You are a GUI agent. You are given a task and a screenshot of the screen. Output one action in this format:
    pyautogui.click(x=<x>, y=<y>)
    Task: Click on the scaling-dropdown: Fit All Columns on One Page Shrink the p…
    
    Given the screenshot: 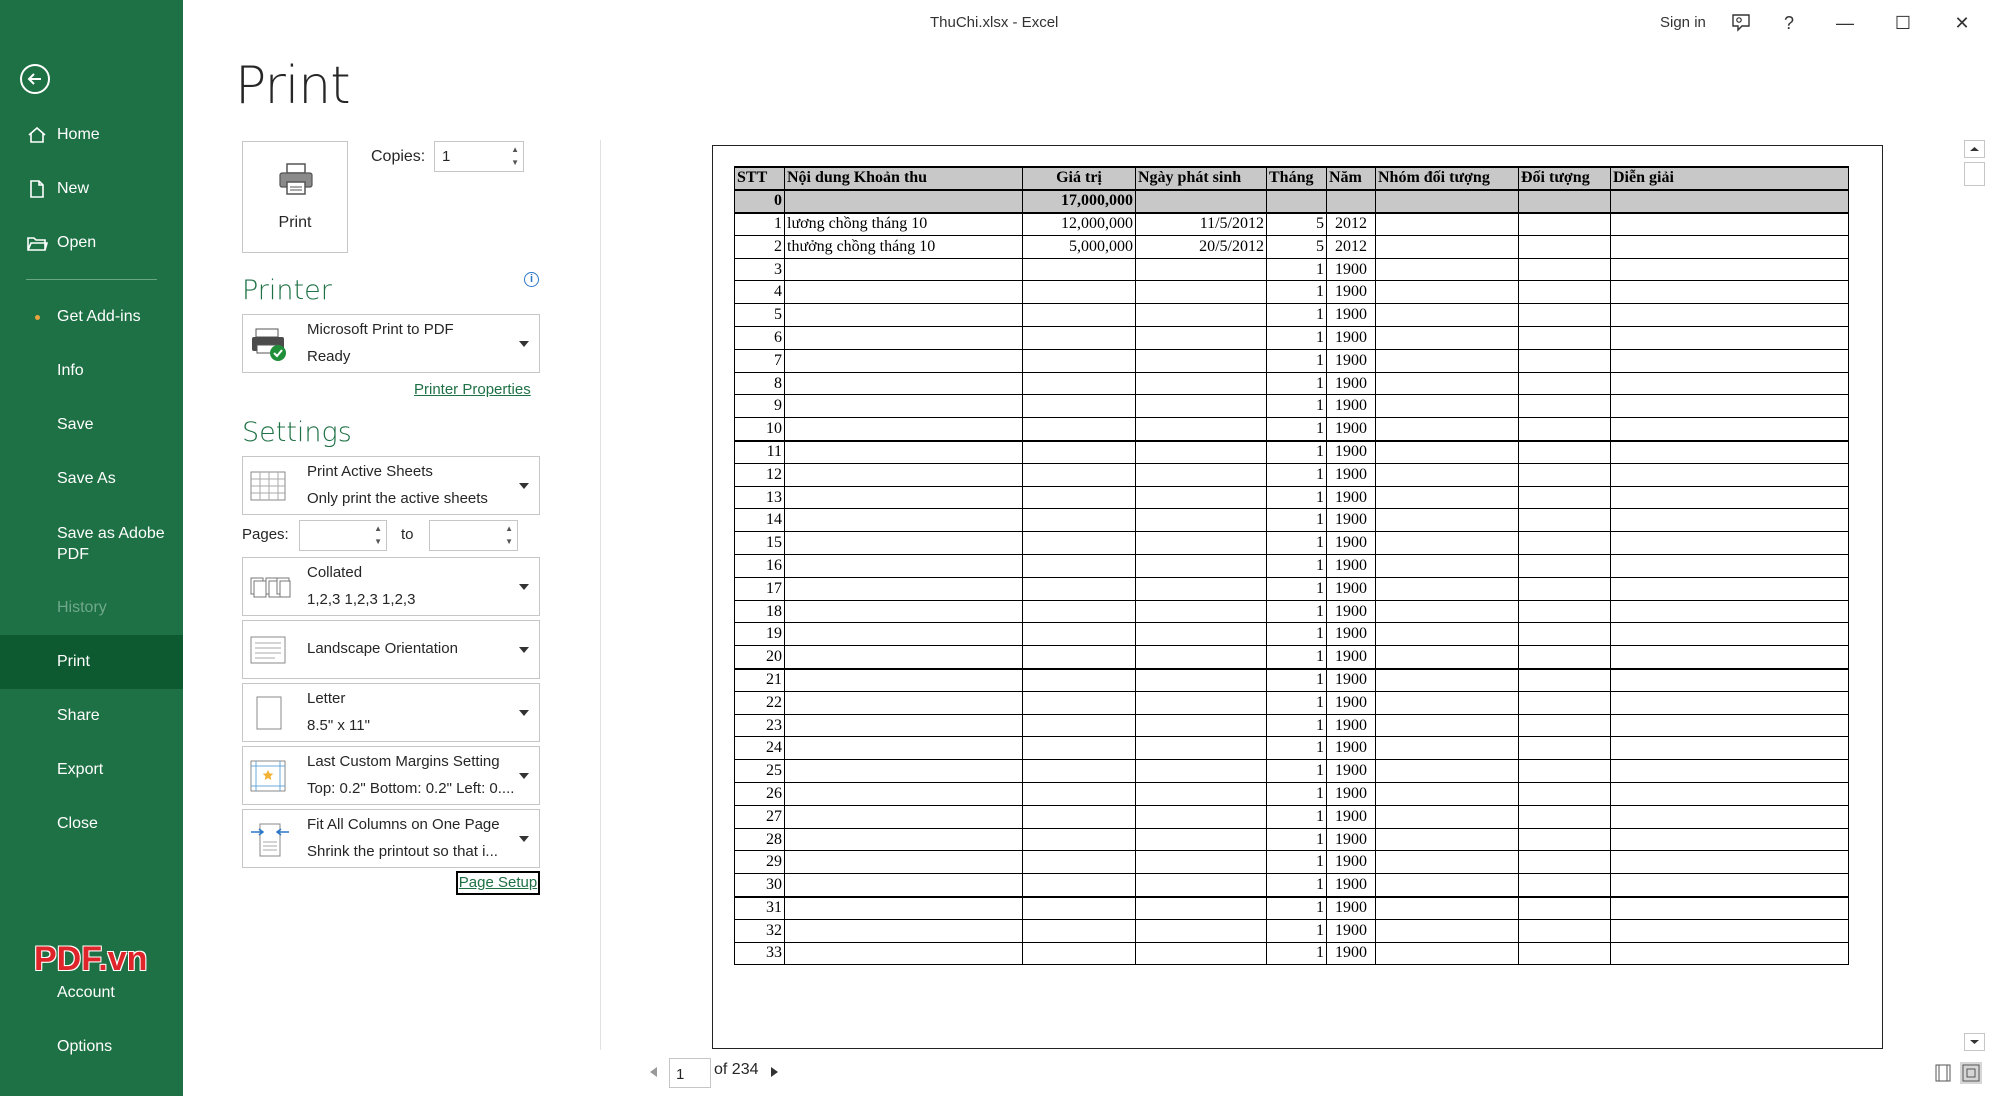 What is the action you would take?
    pyautogui.click(x=391, y=838)
    